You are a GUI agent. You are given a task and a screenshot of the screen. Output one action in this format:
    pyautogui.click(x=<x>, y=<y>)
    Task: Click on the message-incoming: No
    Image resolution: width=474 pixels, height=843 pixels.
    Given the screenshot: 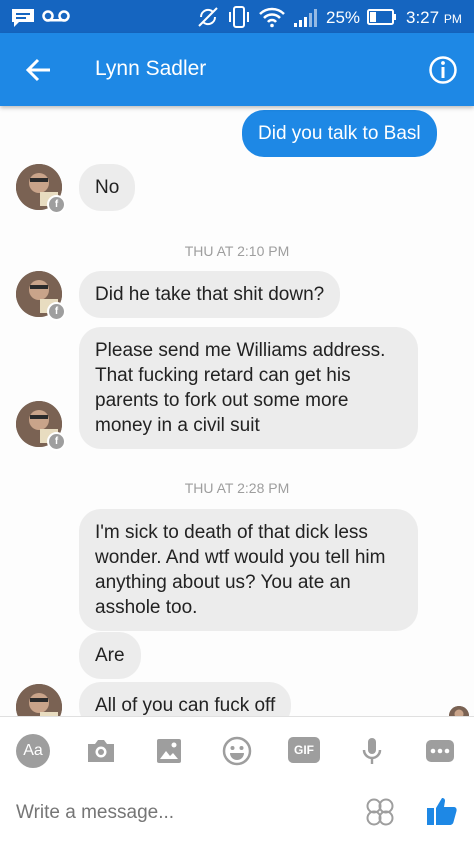 What is the action you would take?
    pyautogui.click(x=107, y=187)
    